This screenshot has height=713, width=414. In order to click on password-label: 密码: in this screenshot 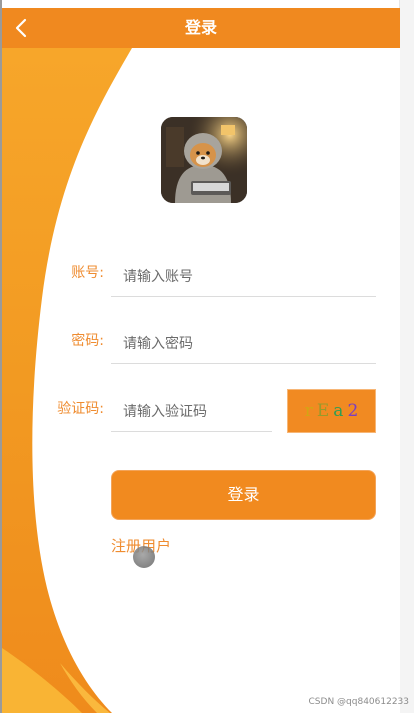, I will do `click(87, 341)`.